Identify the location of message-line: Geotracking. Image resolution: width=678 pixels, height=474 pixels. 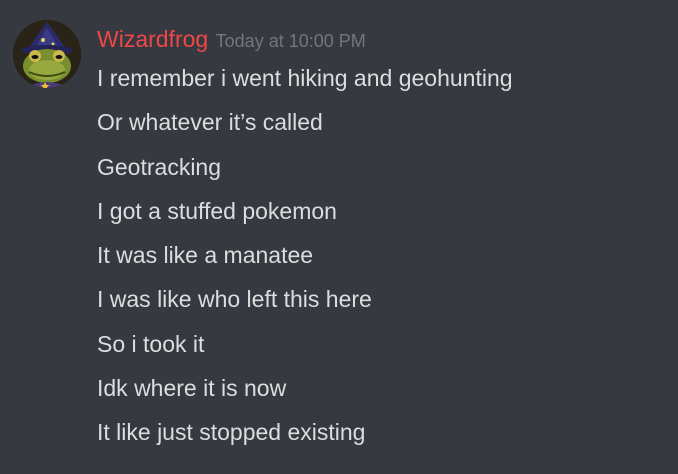
(159, 166).